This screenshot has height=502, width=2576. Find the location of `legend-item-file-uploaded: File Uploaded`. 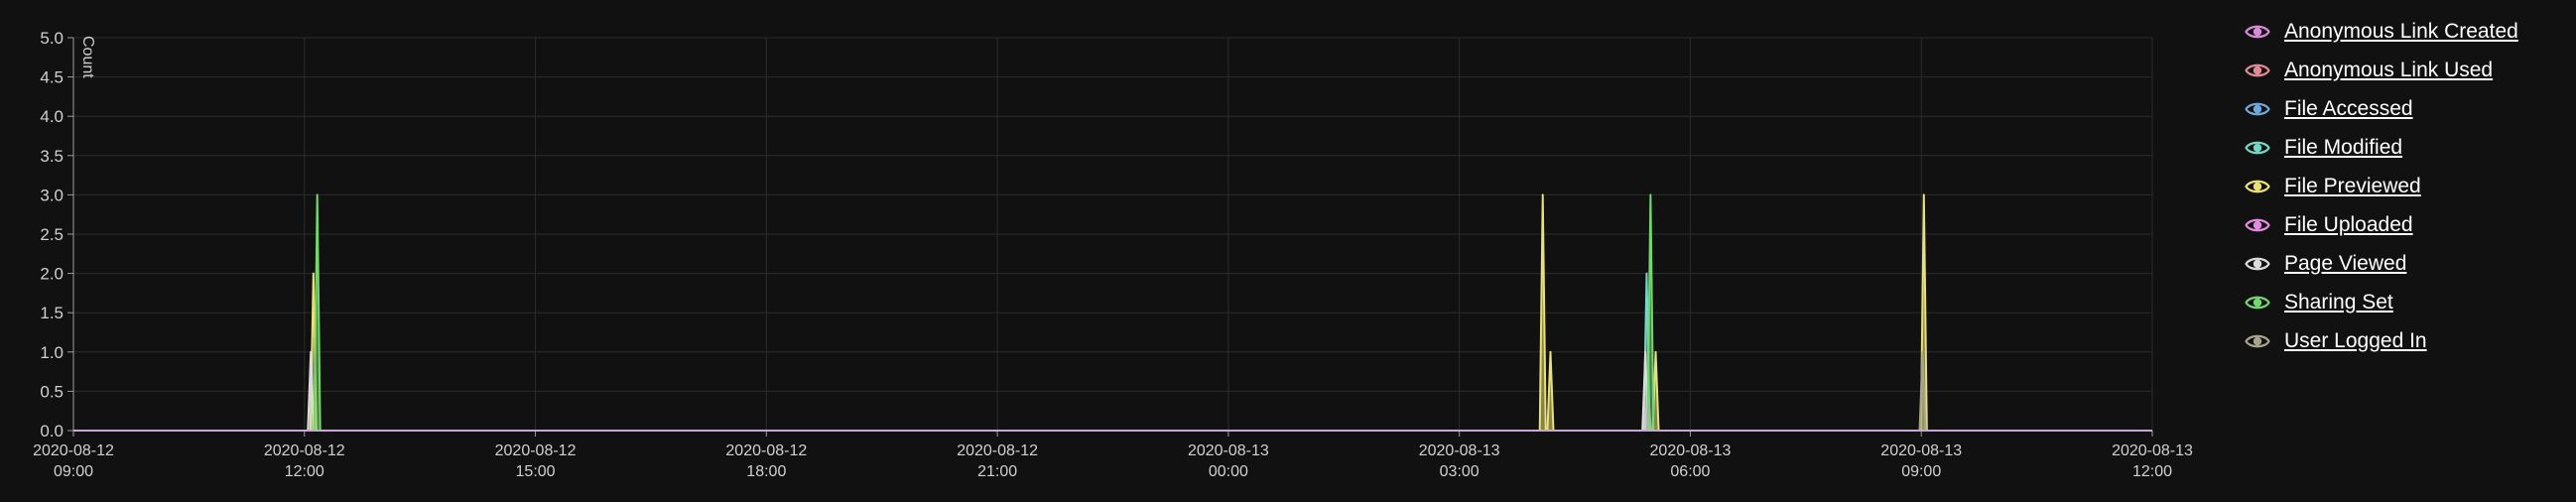

legend-item-file-uploaded: File Uploaded is located at coordinates (2404, 224).